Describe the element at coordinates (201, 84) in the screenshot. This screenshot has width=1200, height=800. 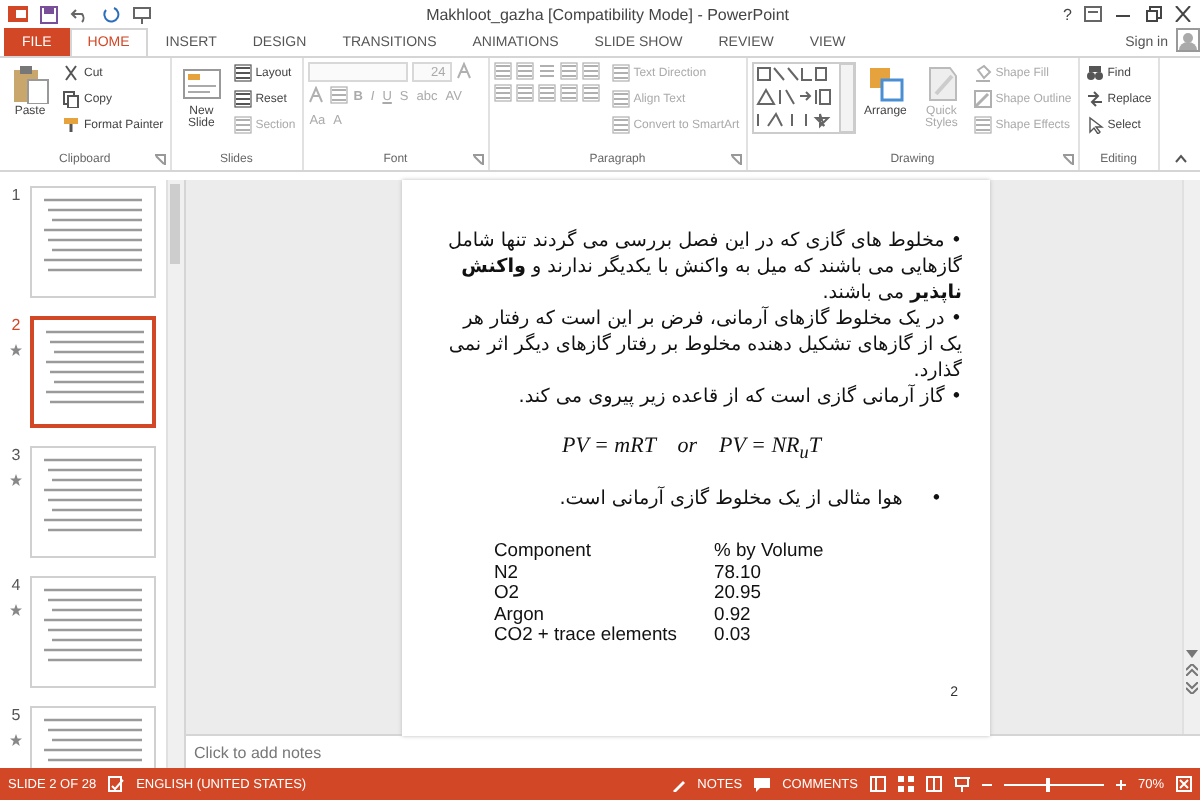
I see `slide-icon` at that location.